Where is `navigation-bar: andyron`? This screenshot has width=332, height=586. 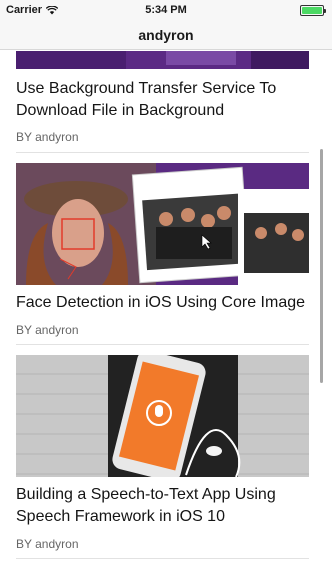 navigation-bar: andyron is located at coordinates (166, 35).